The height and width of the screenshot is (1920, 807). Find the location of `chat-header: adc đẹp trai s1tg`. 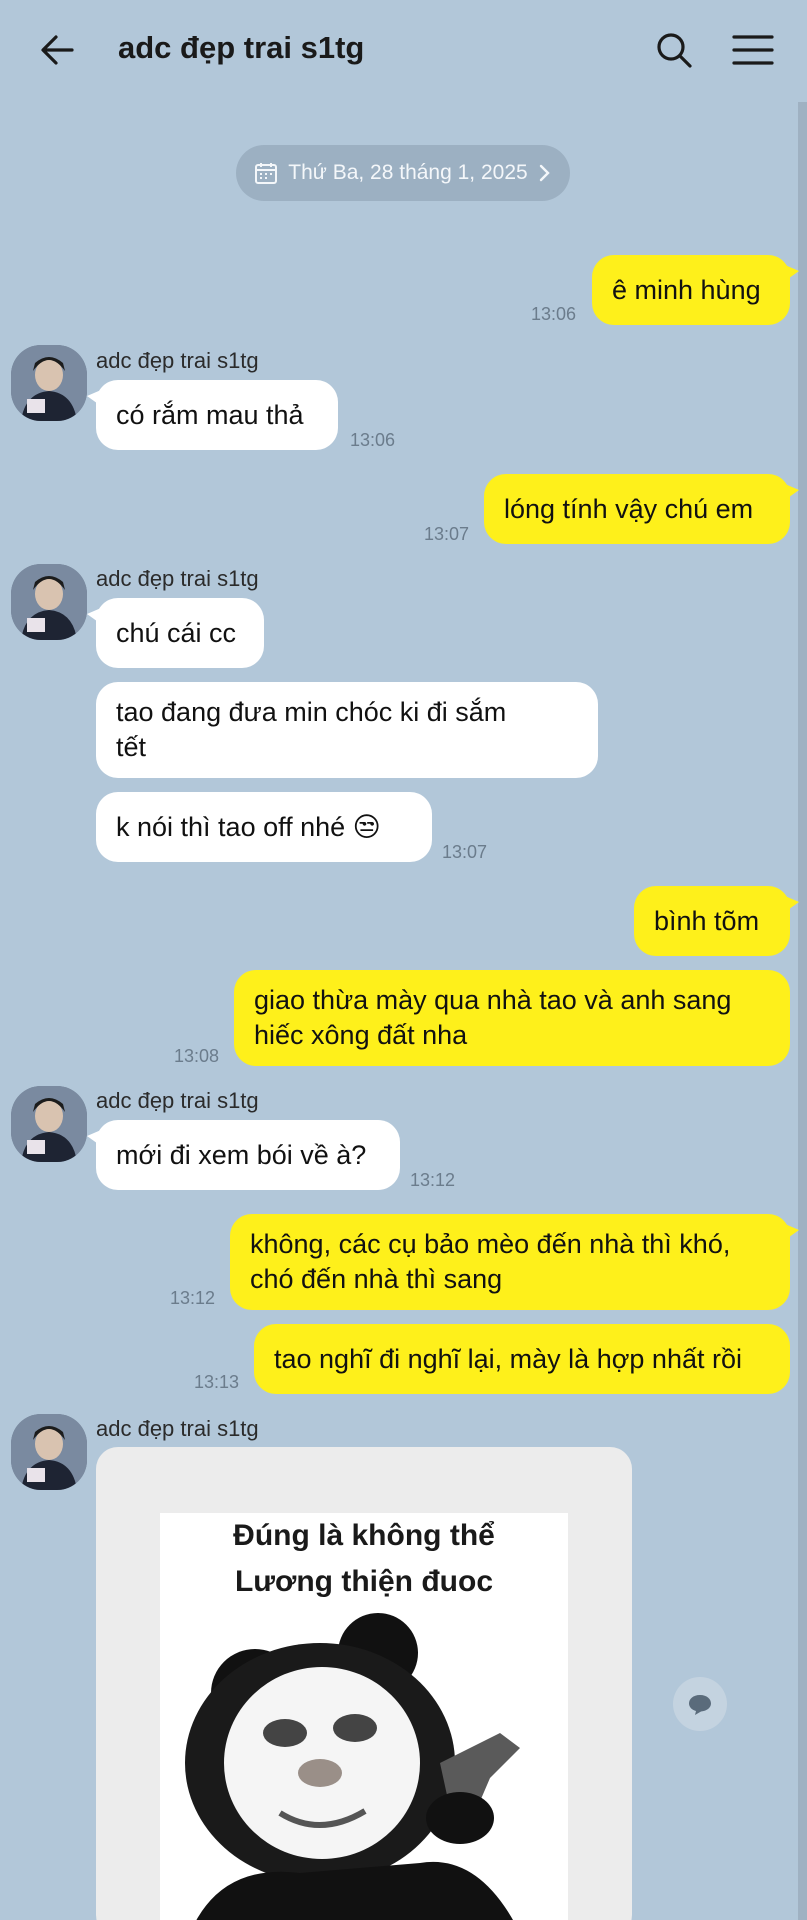

chat-header: adc đẹp trai s1tg is located at coordinates (403, 50).